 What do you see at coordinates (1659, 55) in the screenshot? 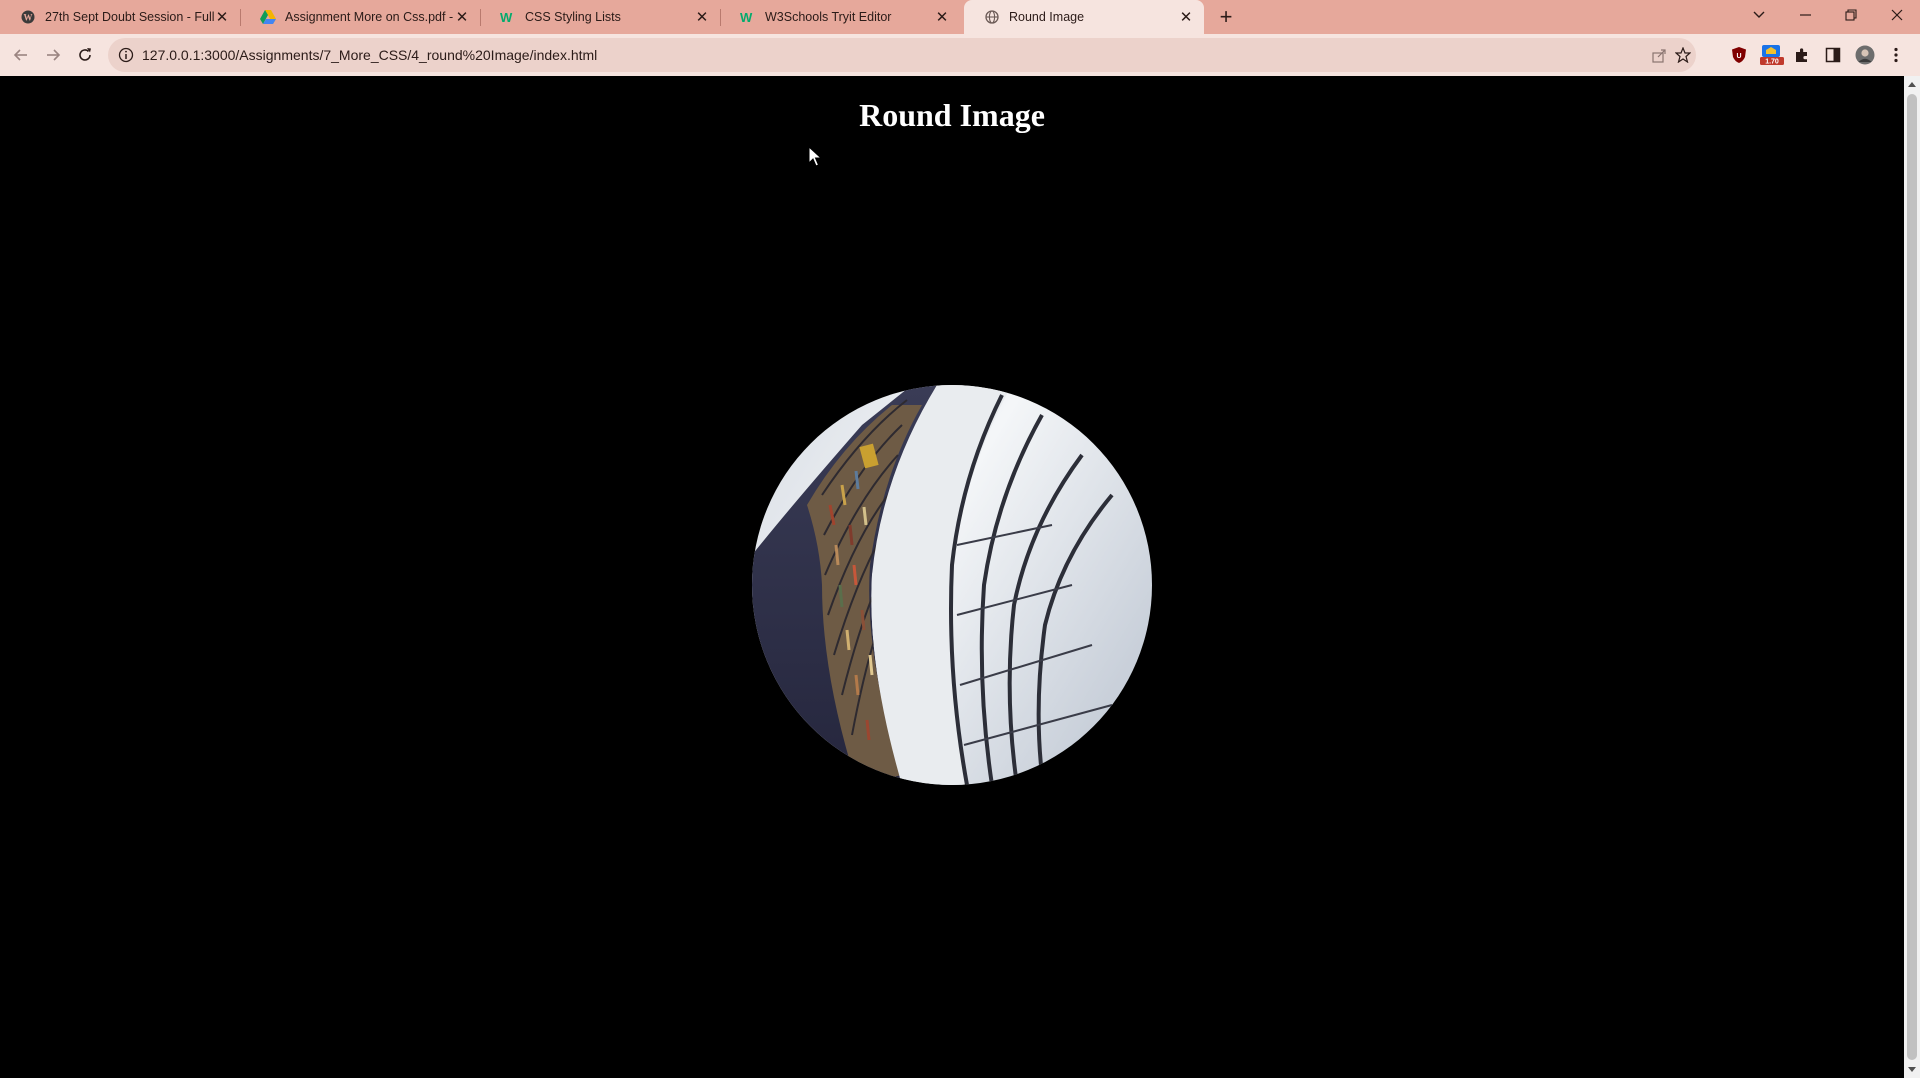
I see `share-icon` at bounding box center [1659, 55].